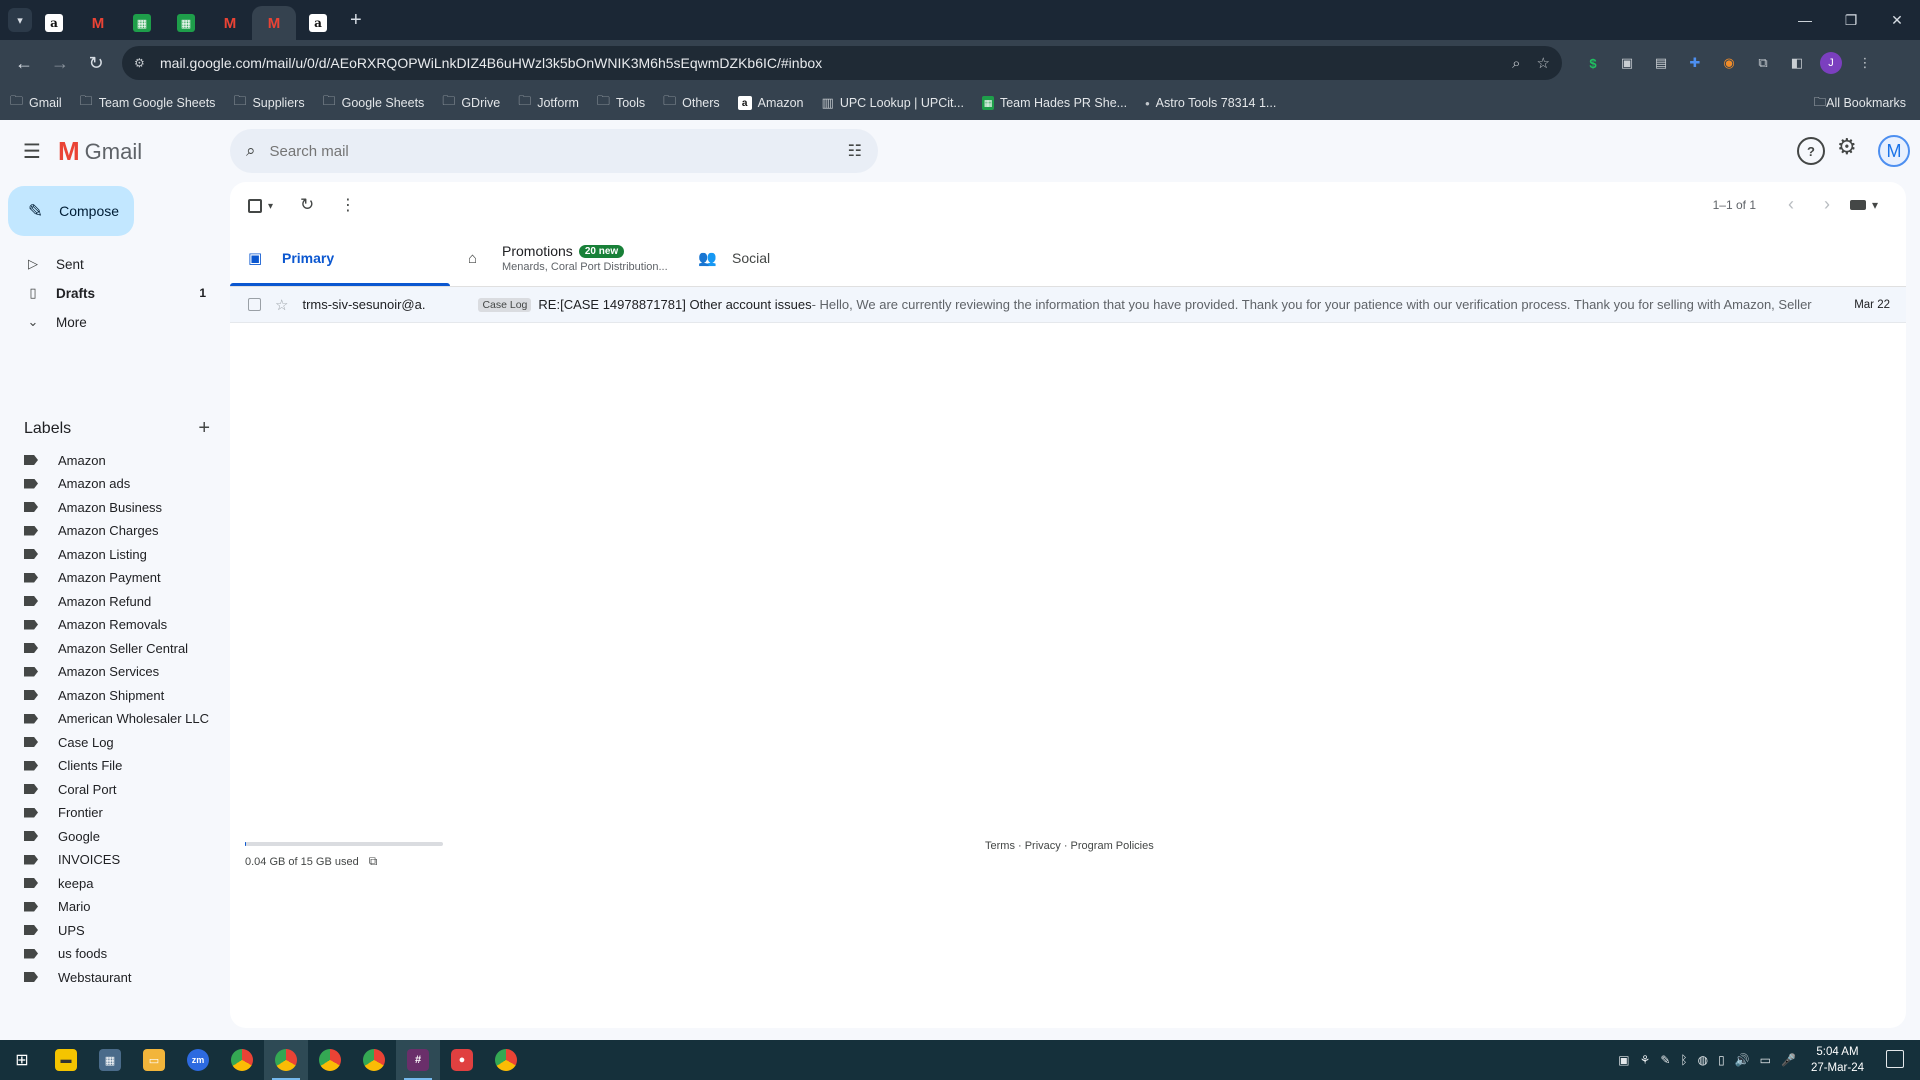  I want to click on reload-icon: ↻, so click(96, 63).